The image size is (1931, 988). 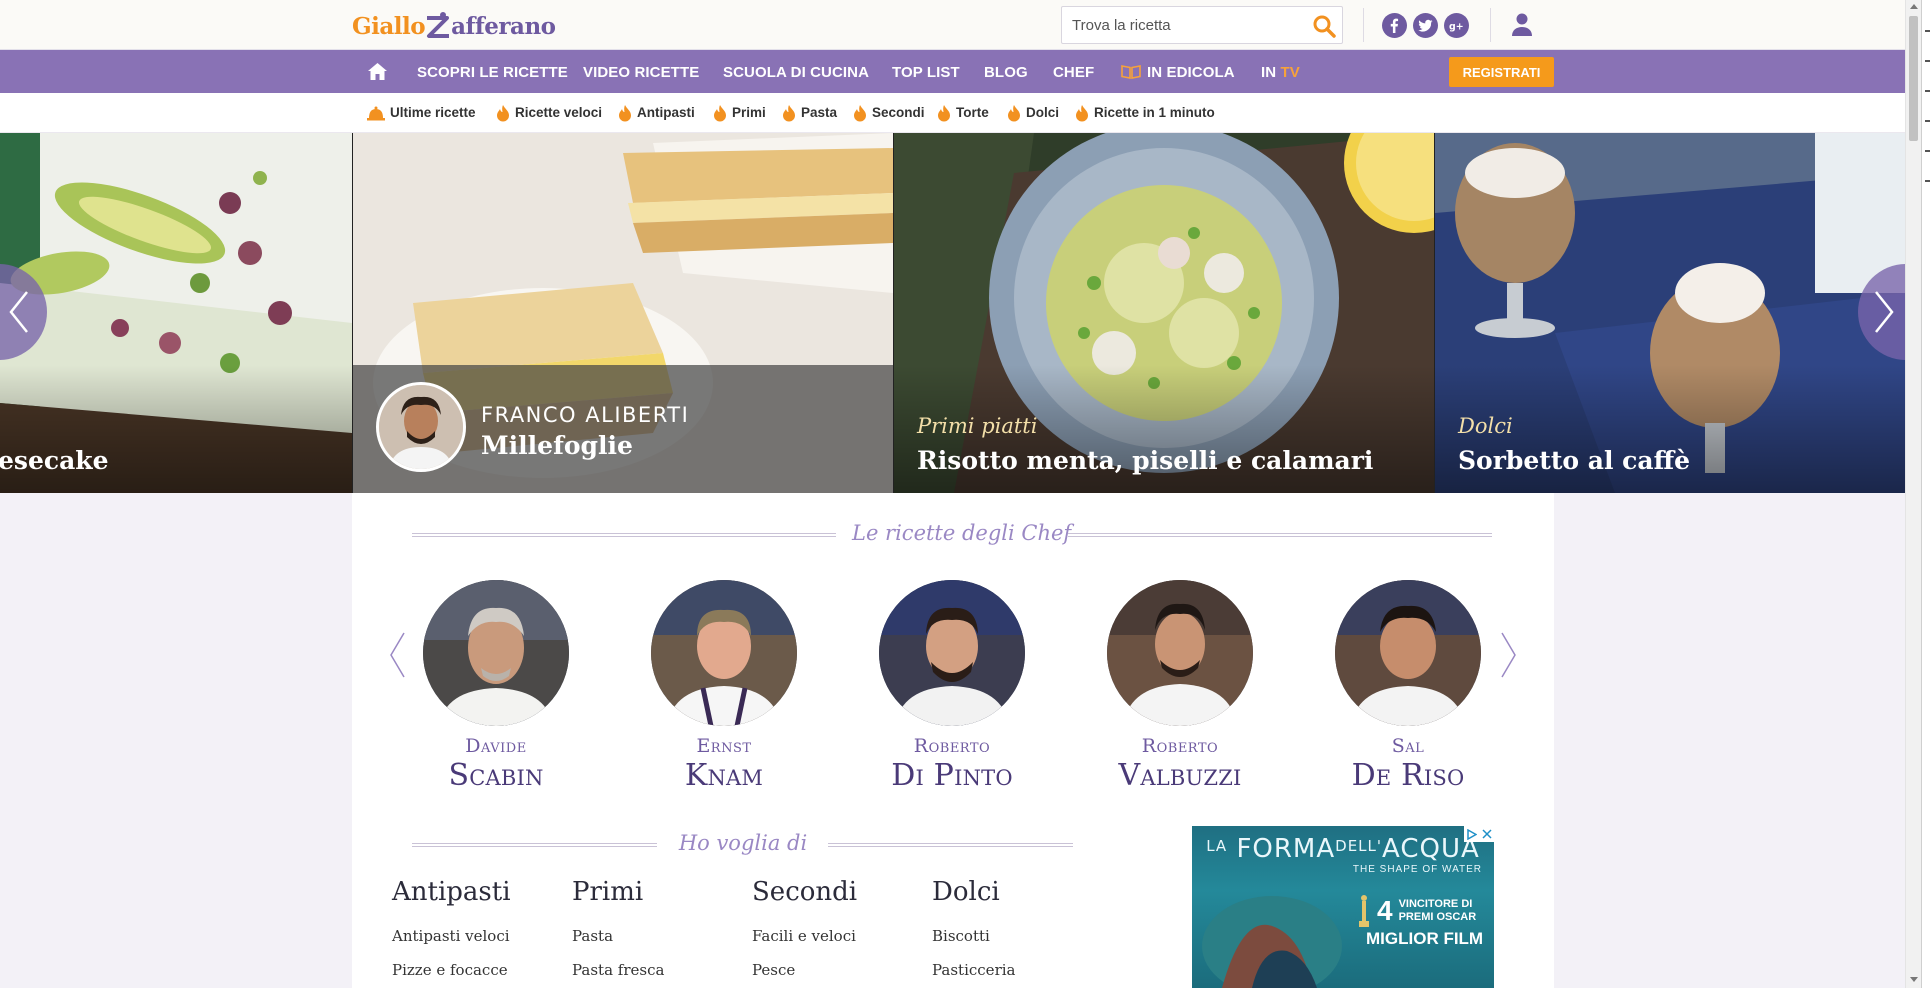 I want to click on book-icon, so click(x=1131, y=72).